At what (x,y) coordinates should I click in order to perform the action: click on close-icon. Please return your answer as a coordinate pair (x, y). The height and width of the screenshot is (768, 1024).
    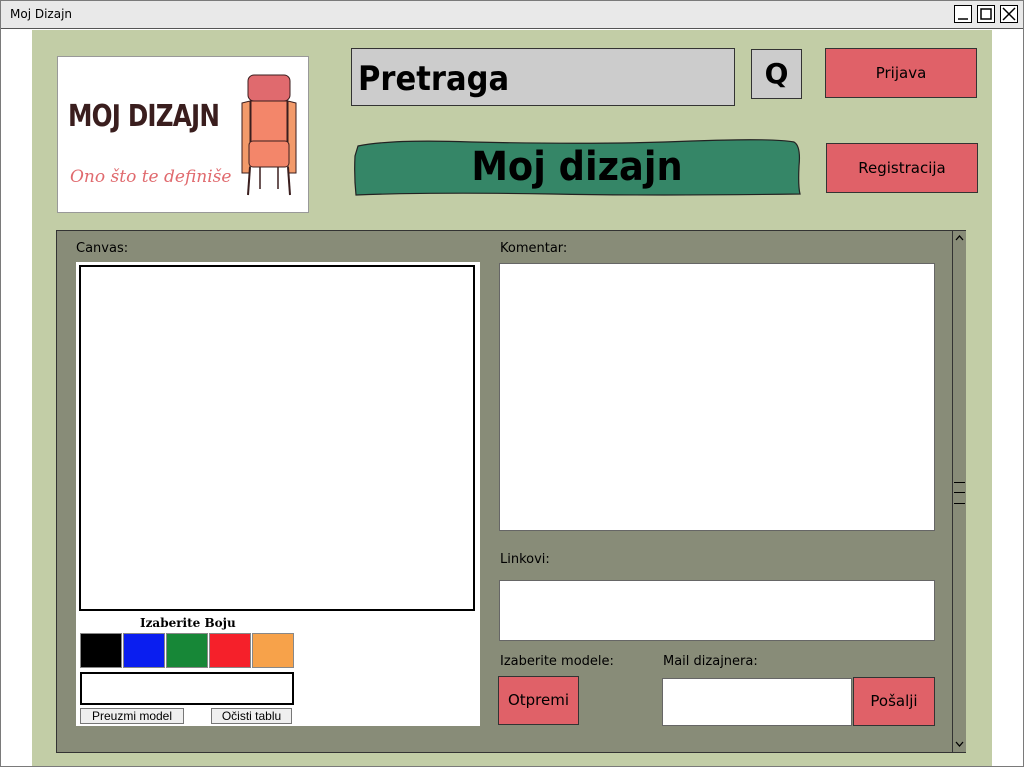
    Looking at the image, I should click on (1009, 14).